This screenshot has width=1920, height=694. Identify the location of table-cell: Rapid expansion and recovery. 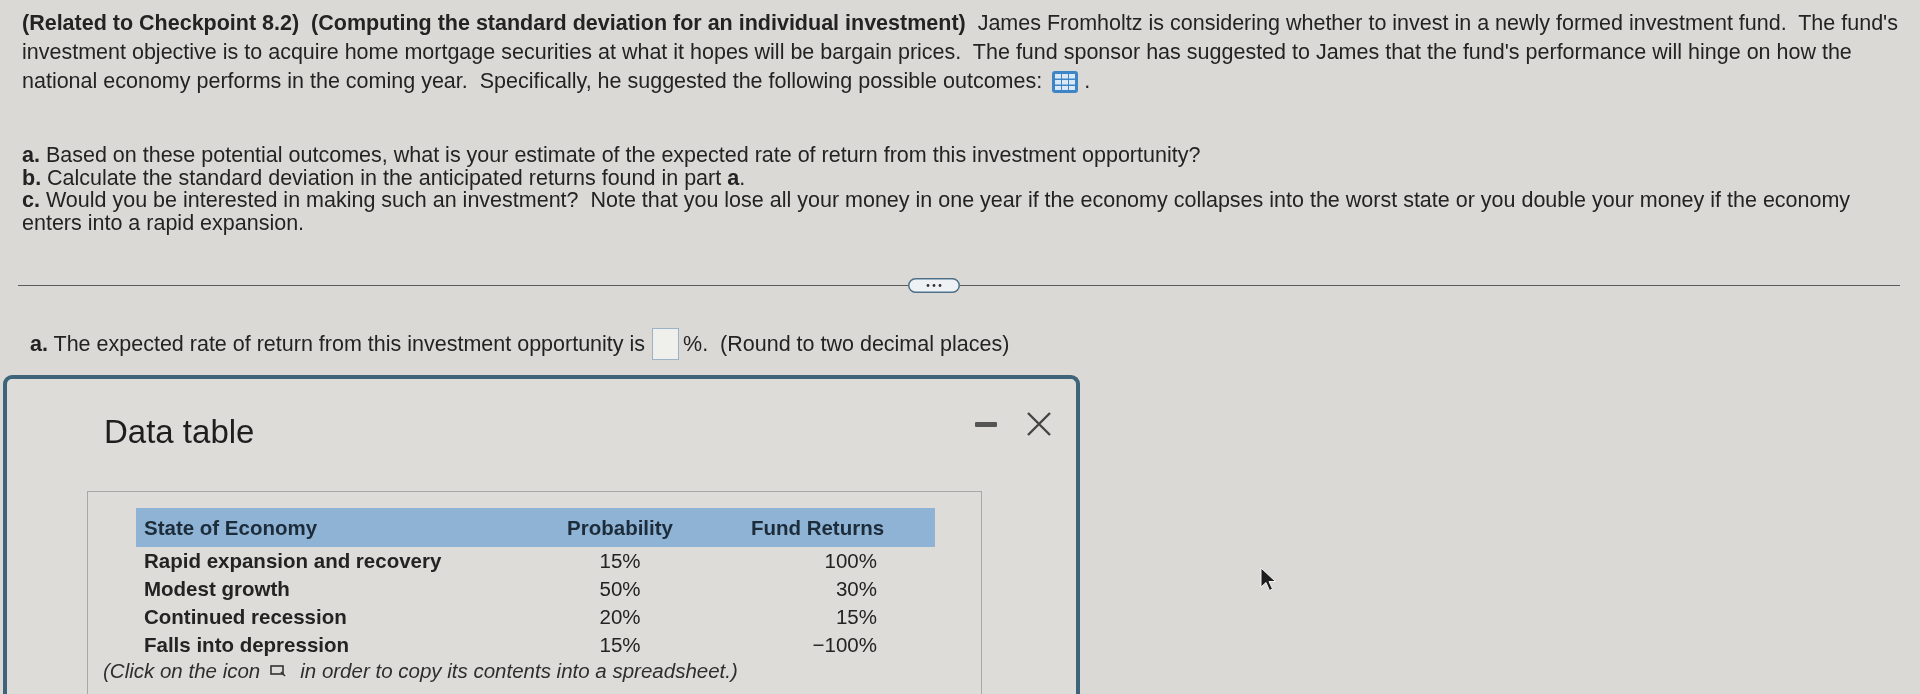
(338, 561).